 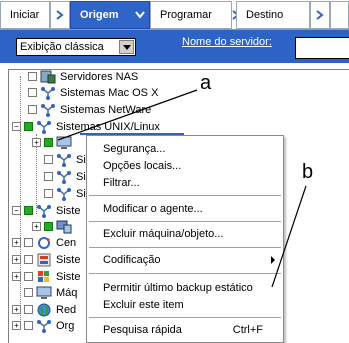 What do you see at coordinates (206, 83) in the screenshot?
I see `callout-a-label: a` at bounding box center [206, 83].